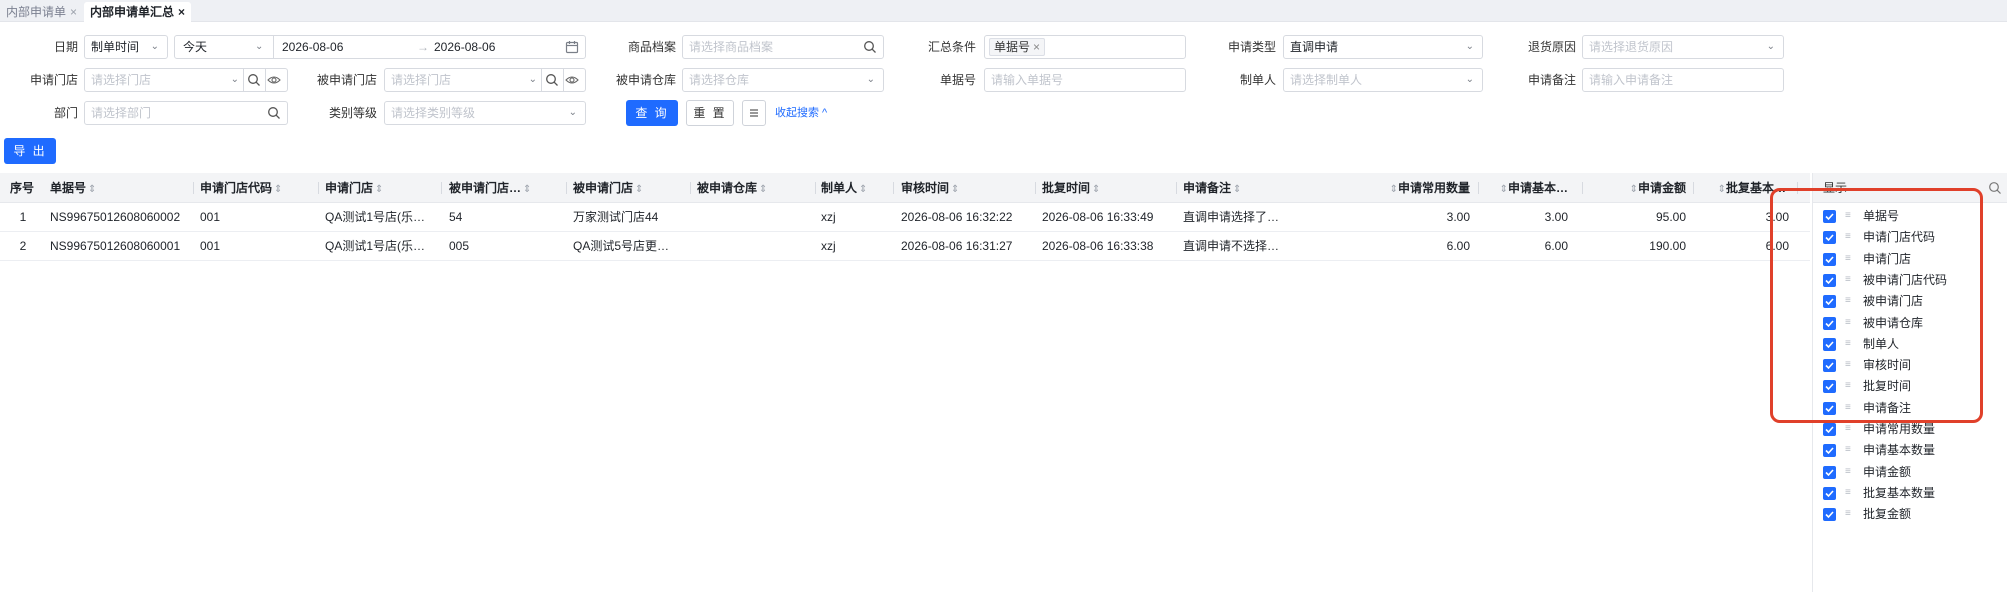  I want to click on column-header: ⇕申请金额, so click(1638, 188).